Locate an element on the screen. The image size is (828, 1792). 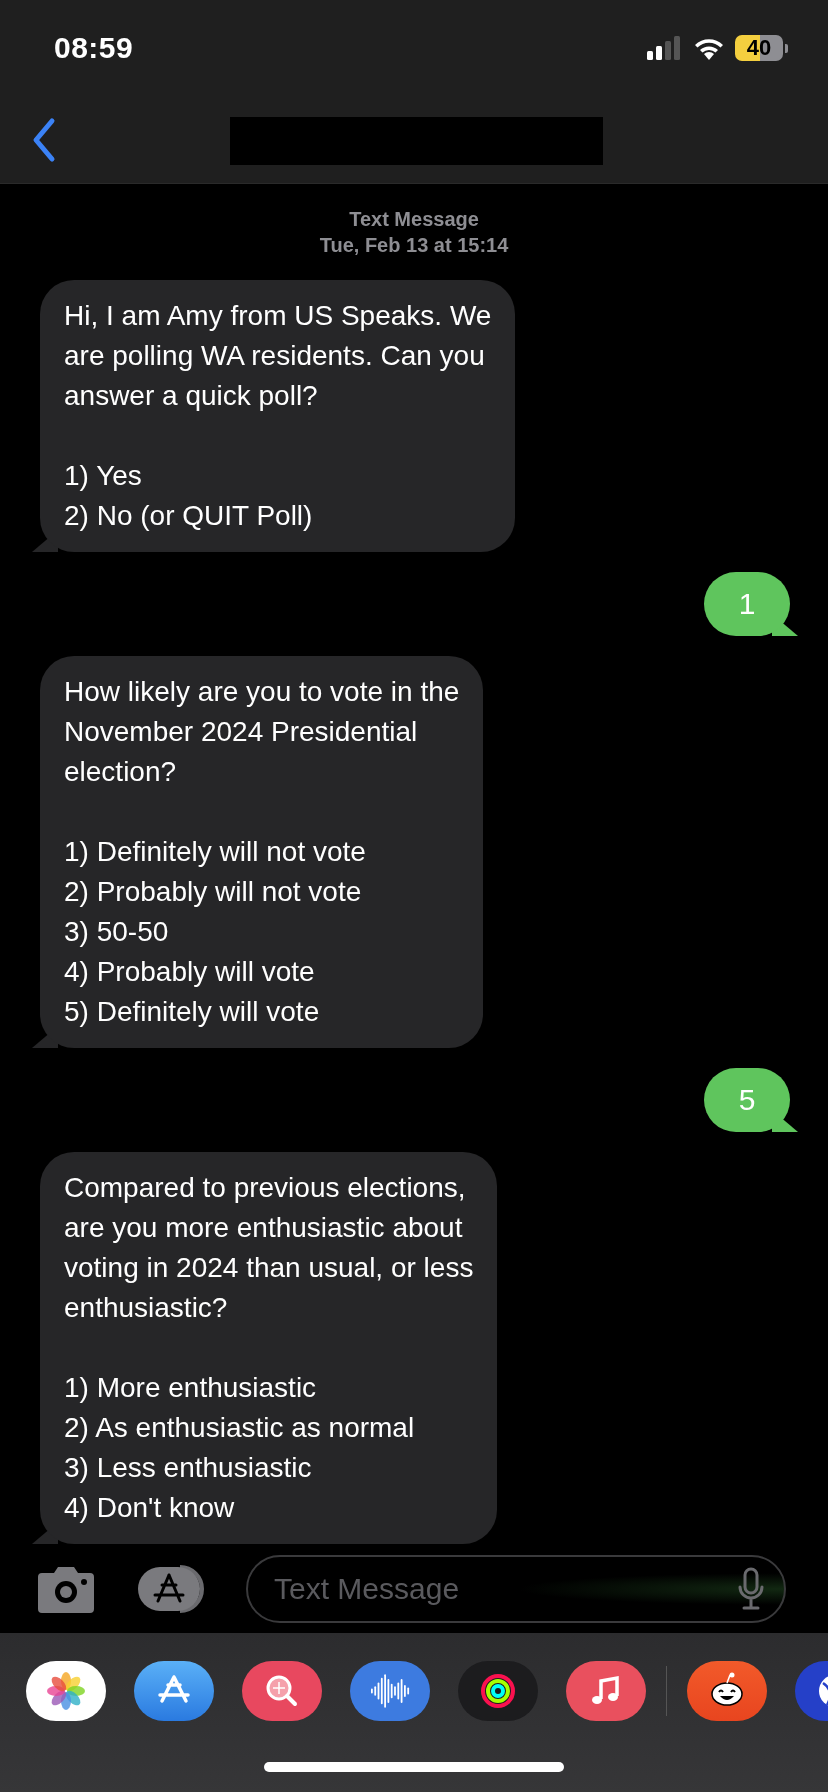
battery-icon: 40 is located at coordinates (759, 48).